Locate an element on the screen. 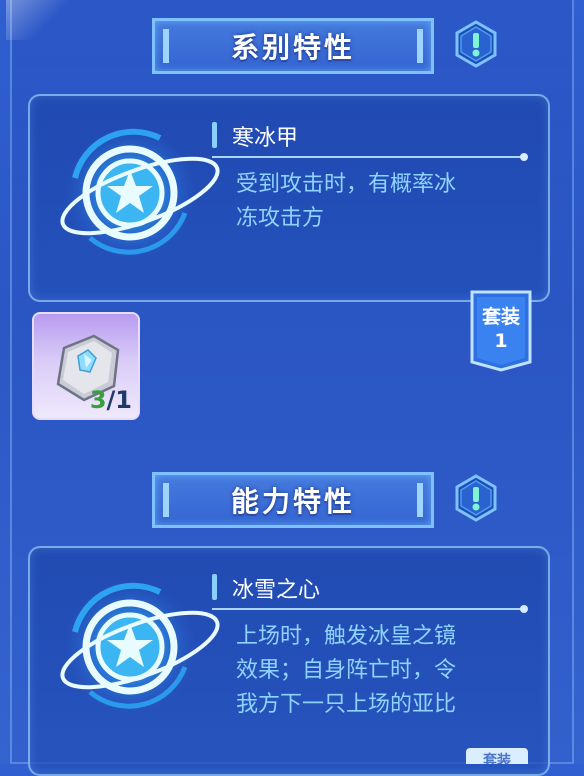 This screenshot has width=584, height=776. item-count: 3/1 is located at coordinates (111, 400).